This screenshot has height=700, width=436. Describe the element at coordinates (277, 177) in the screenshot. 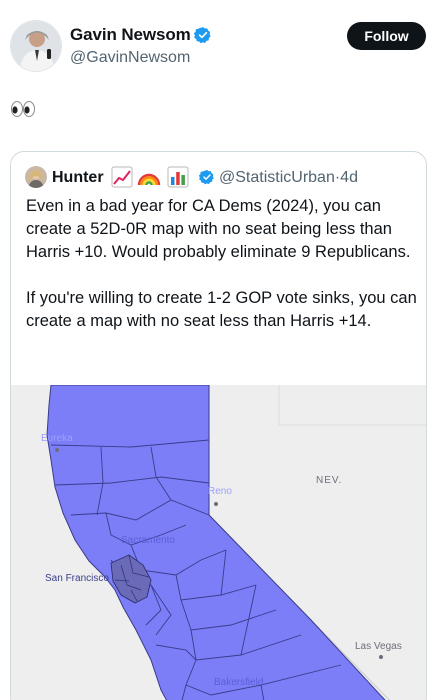

I see `quoted-author-handle: @StatisticUrban` at that location.